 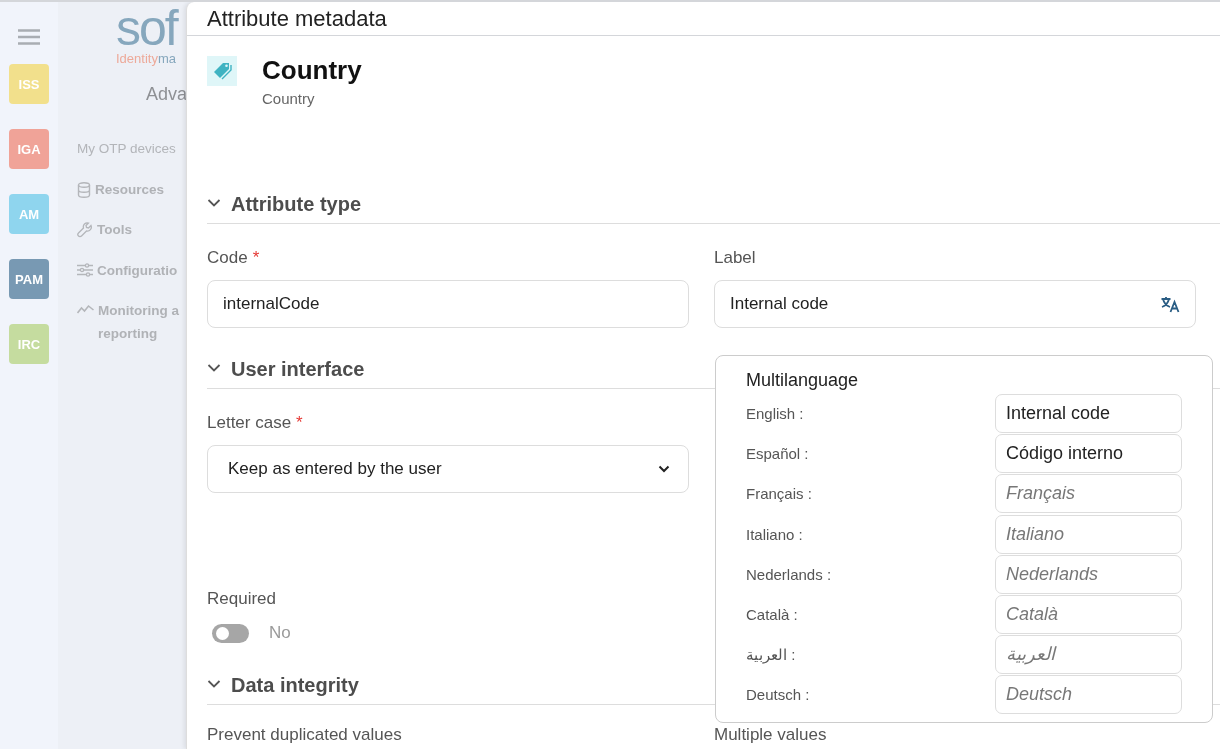 I want to click on code-field: internalCode, so click(x=448, y=304).